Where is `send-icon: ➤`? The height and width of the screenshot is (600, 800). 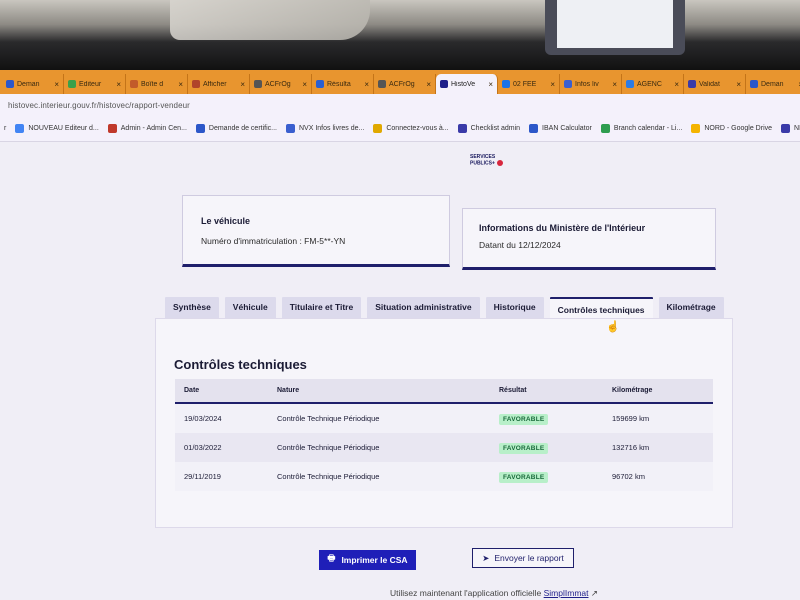 send-icon: ➤ is located at coordinates (486, 557).